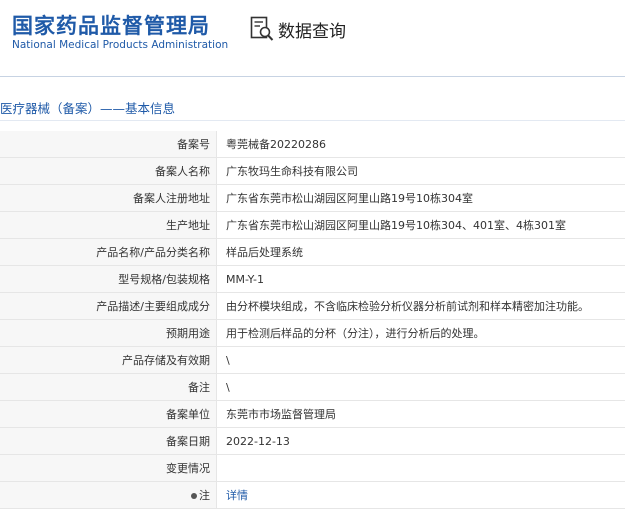 The image size is (625, 519). What do you see at coordinates (420, 306) in the screenshot?
I see `row-value: 由分杯模块组成，不含临床检验分析仪器分析前试剂和样本精密加注功能。` at bounding box center [420, 306].